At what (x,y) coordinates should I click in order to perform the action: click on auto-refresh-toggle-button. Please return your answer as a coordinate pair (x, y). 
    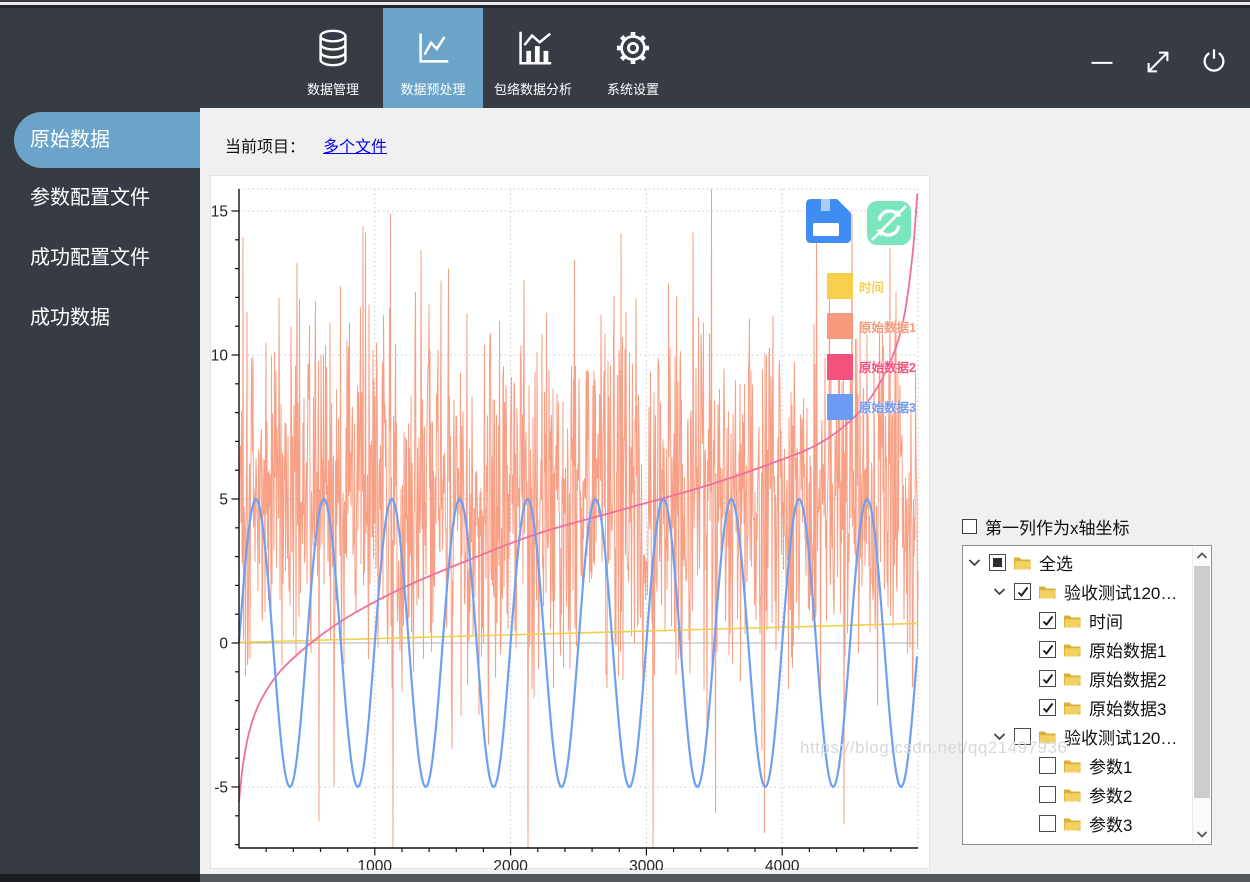
    Looking at the image, I should click on (889, 223).